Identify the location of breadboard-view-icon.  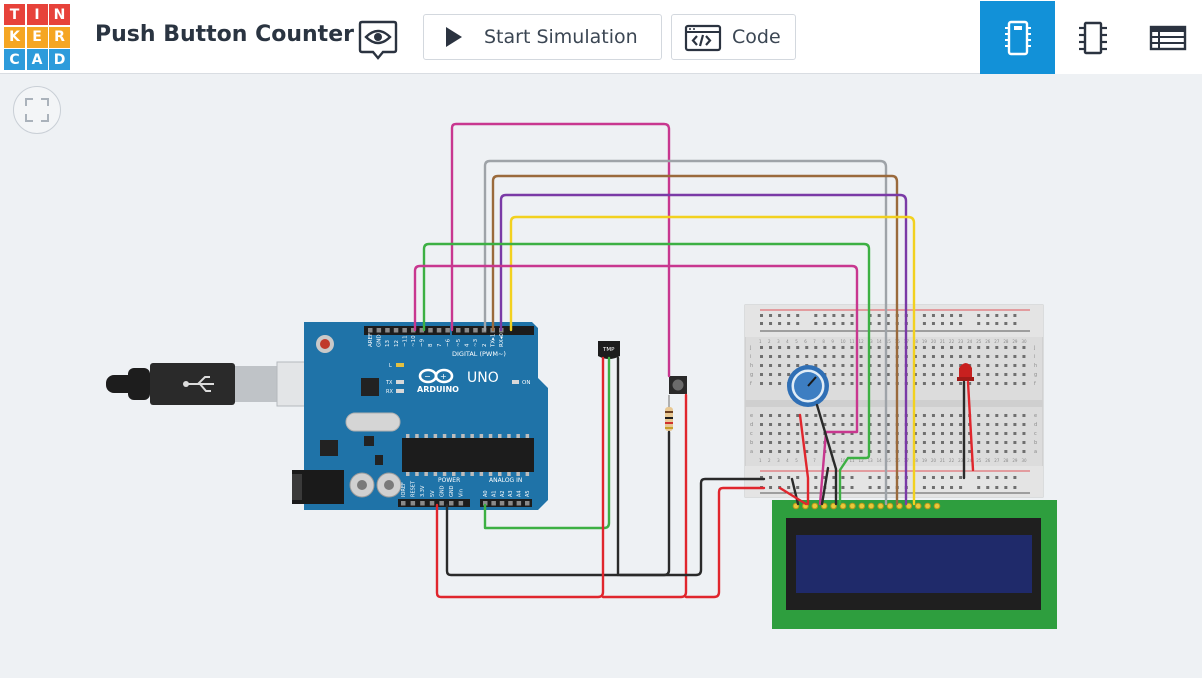
(1017, 37).